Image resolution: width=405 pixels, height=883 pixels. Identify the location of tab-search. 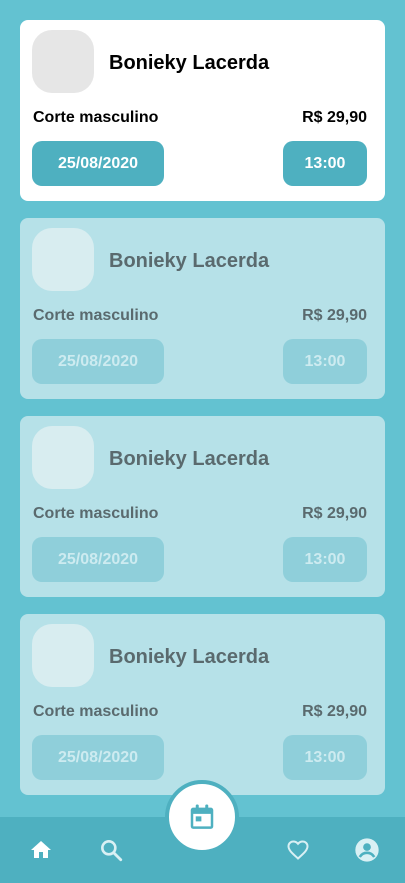
(111, 850).